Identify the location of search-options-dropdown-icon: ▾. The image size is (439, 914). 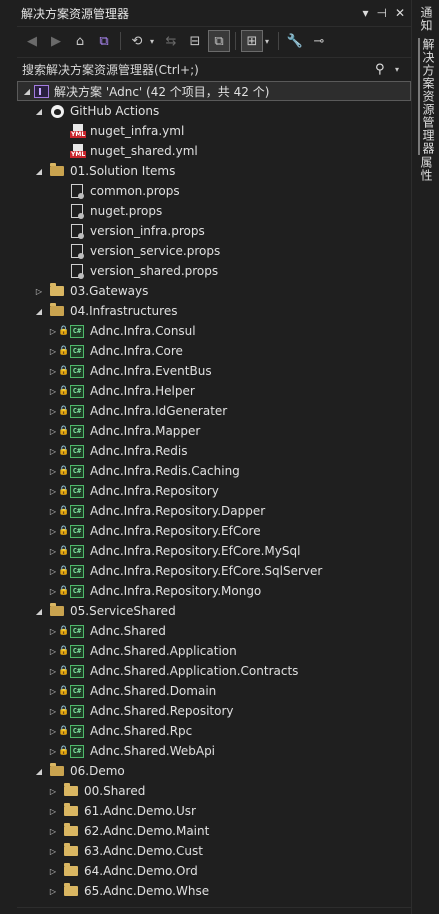
(403, 69).